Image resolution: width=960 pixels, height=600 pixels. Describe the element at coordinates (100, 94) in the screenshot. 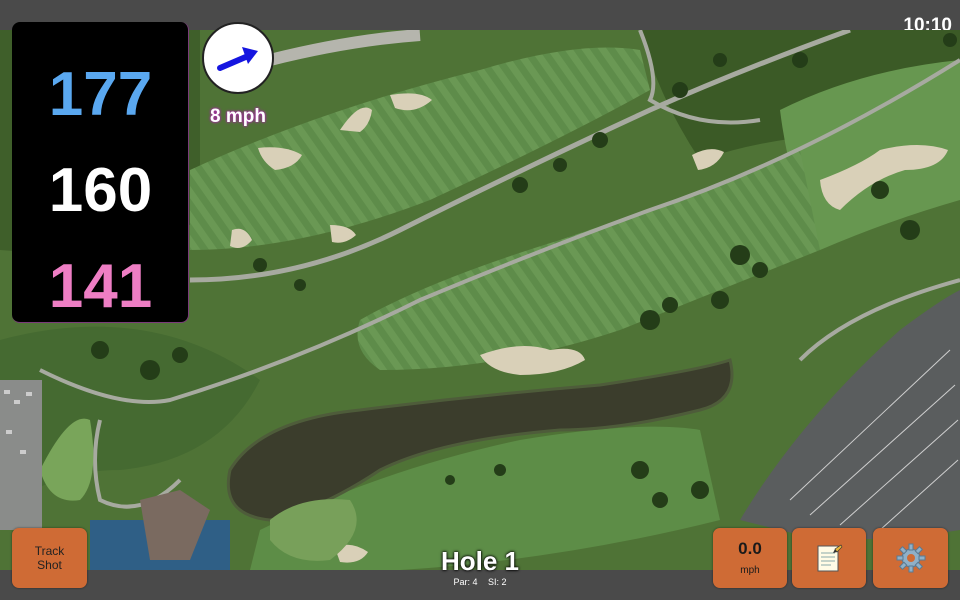

I see `distance-back: 177` at that location.